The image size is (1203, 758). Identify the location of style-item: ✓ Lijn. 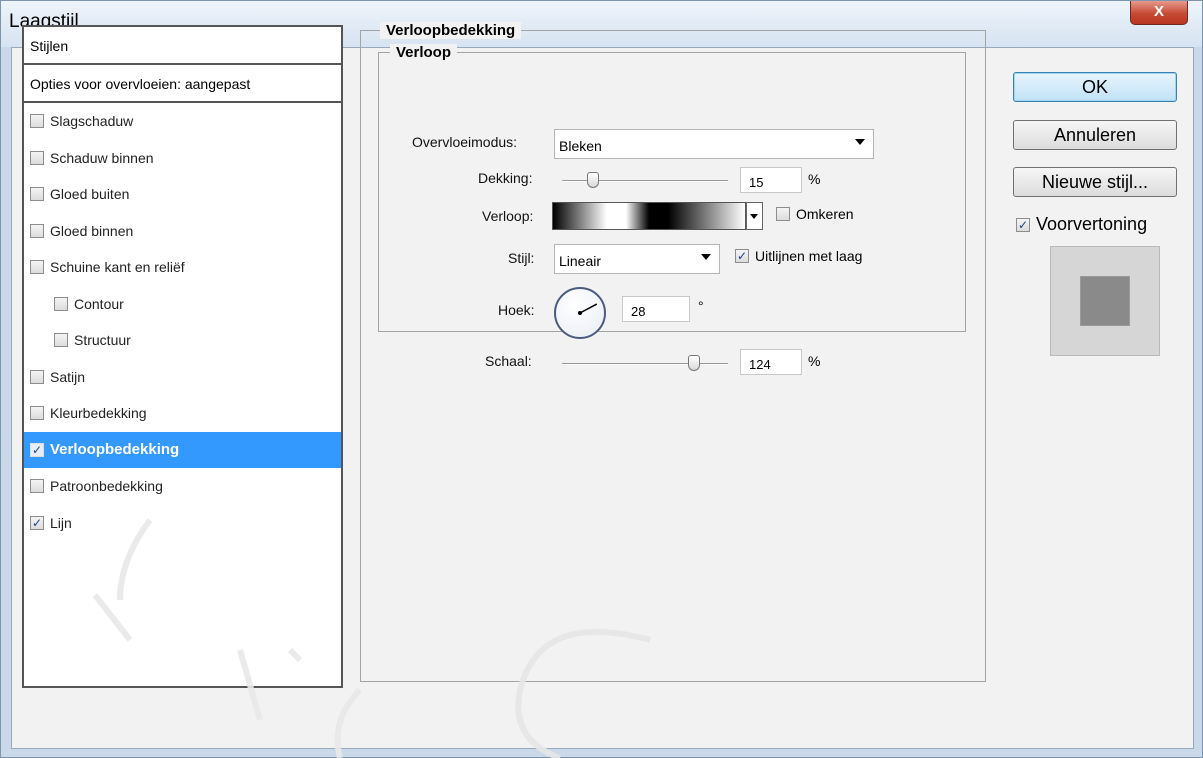
(182, 523).